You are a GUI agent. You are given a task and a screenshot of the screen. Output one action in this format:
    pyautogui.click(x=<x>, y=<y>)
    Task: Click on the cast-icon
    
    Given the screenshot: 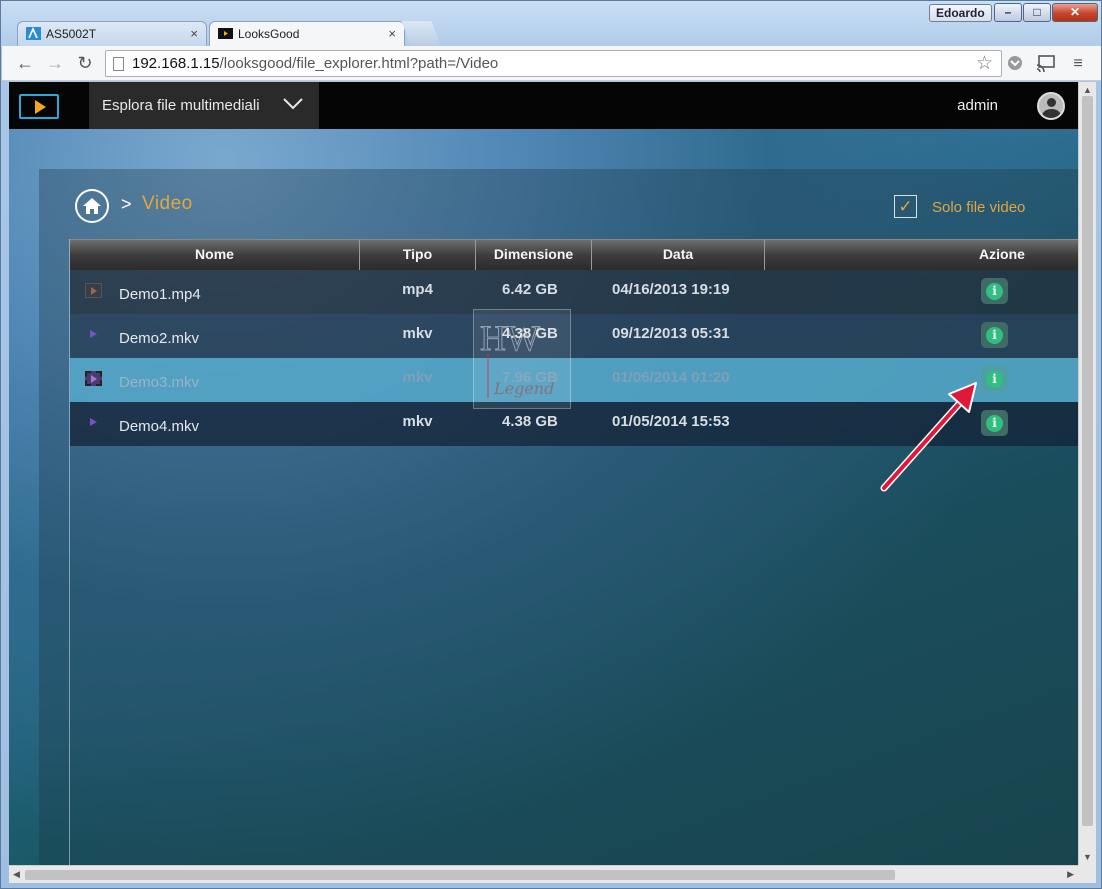 What is the action you would take?
    pyautogui.click(x=1046, y=64)
    